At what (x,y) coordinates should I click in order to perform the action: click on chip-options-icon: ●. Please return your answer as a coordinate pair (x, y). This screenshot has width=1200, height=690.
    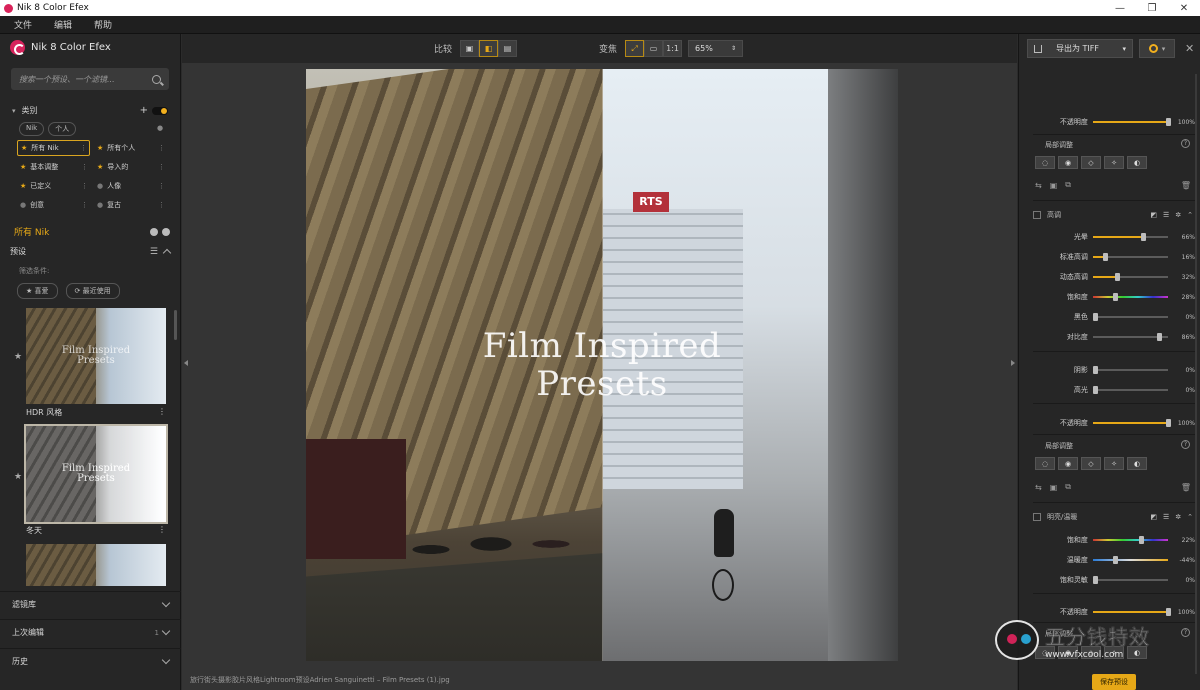
    Looking at the image, I should click on (160, 128).